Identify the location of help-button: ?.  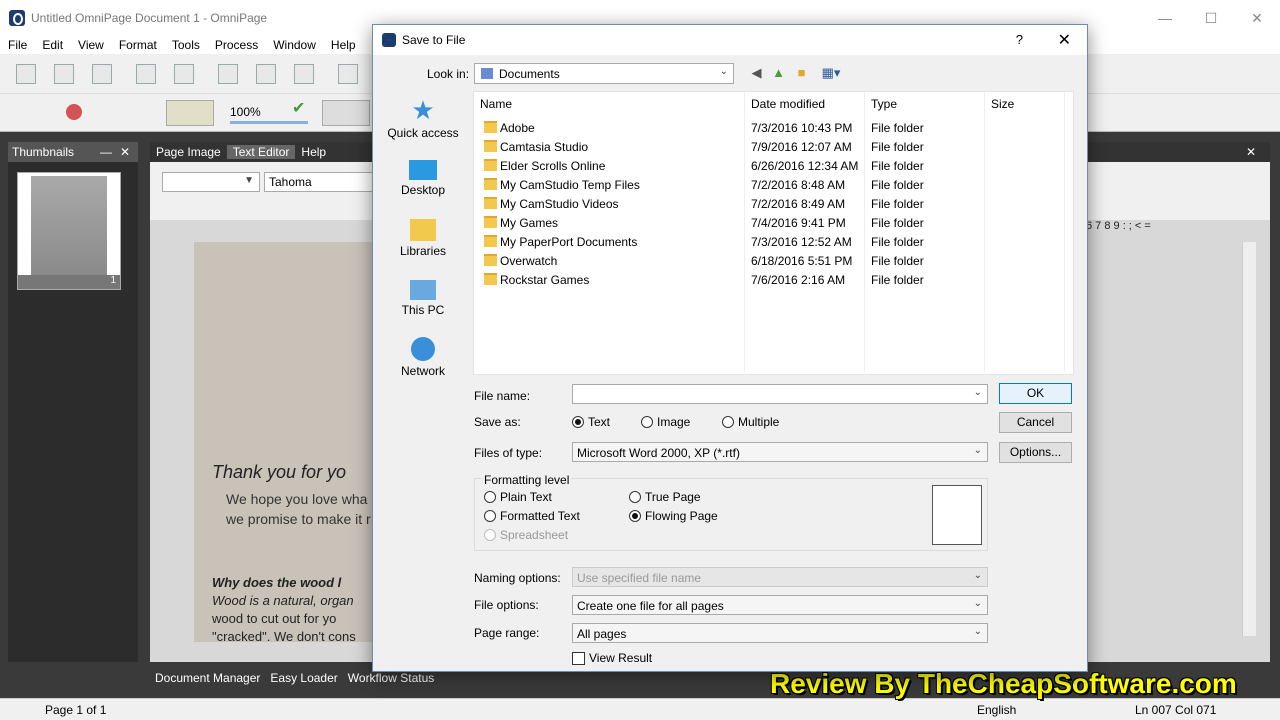
(1019, 39).